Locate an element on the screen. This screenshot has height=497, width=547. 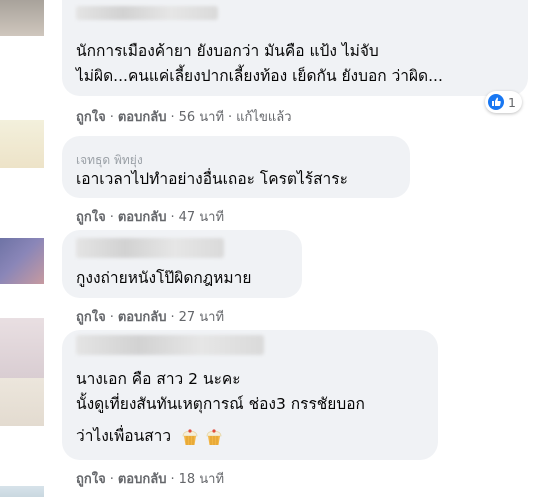
comment-text: เอาเวลาไปทำอย่างอื่นเถอะ โครตไร้สาระ is located at coordinates (212, 179).